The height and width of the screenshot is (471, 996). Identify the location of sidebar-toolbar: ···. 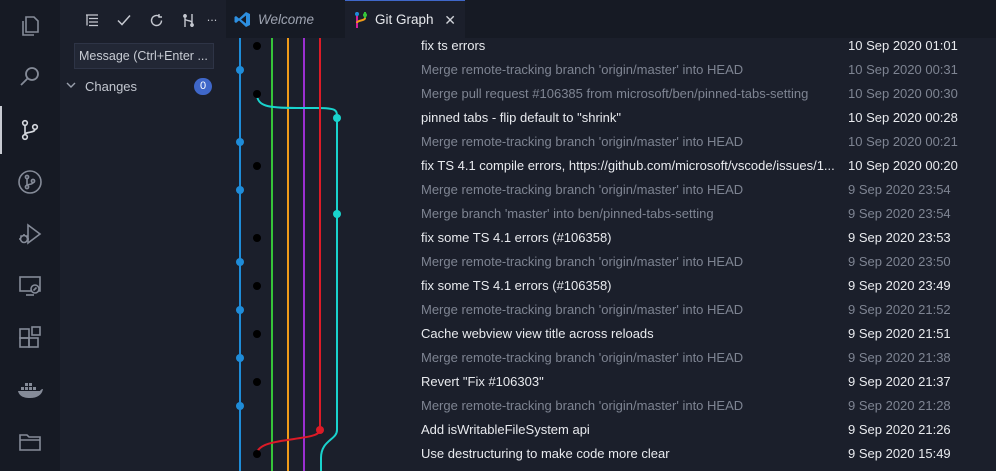
(148, 20).